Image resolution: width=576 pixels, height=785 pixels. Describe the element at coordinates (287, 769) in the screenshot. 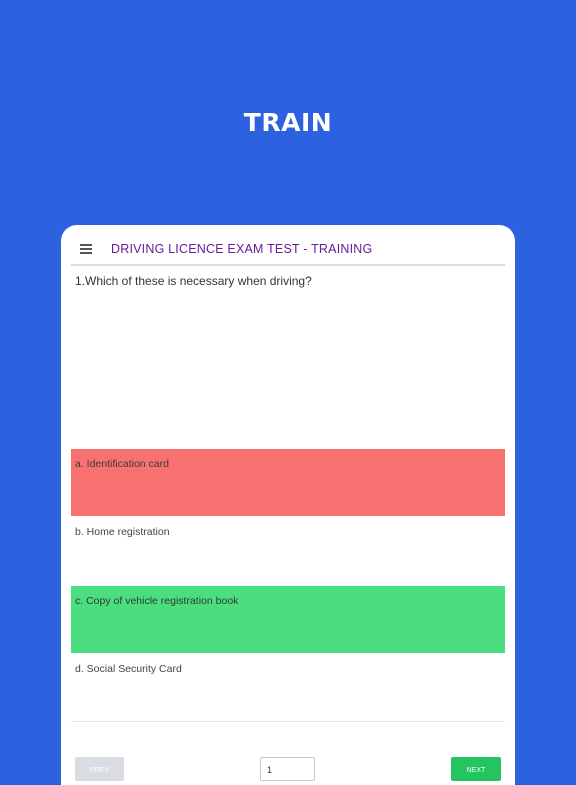

I see `page-number-input` at that location.